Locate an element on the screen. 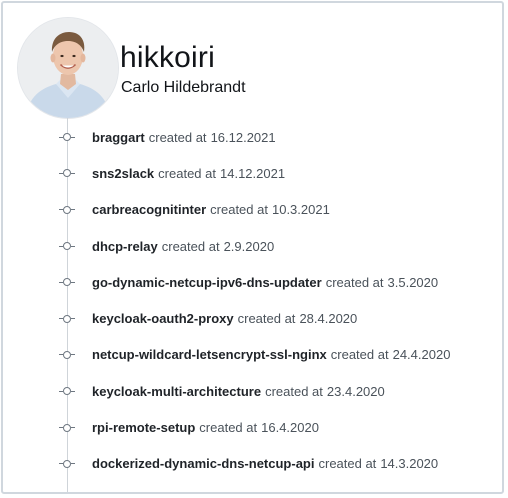  created-date: 14.3.2020 is located at coordinates (409, 464).